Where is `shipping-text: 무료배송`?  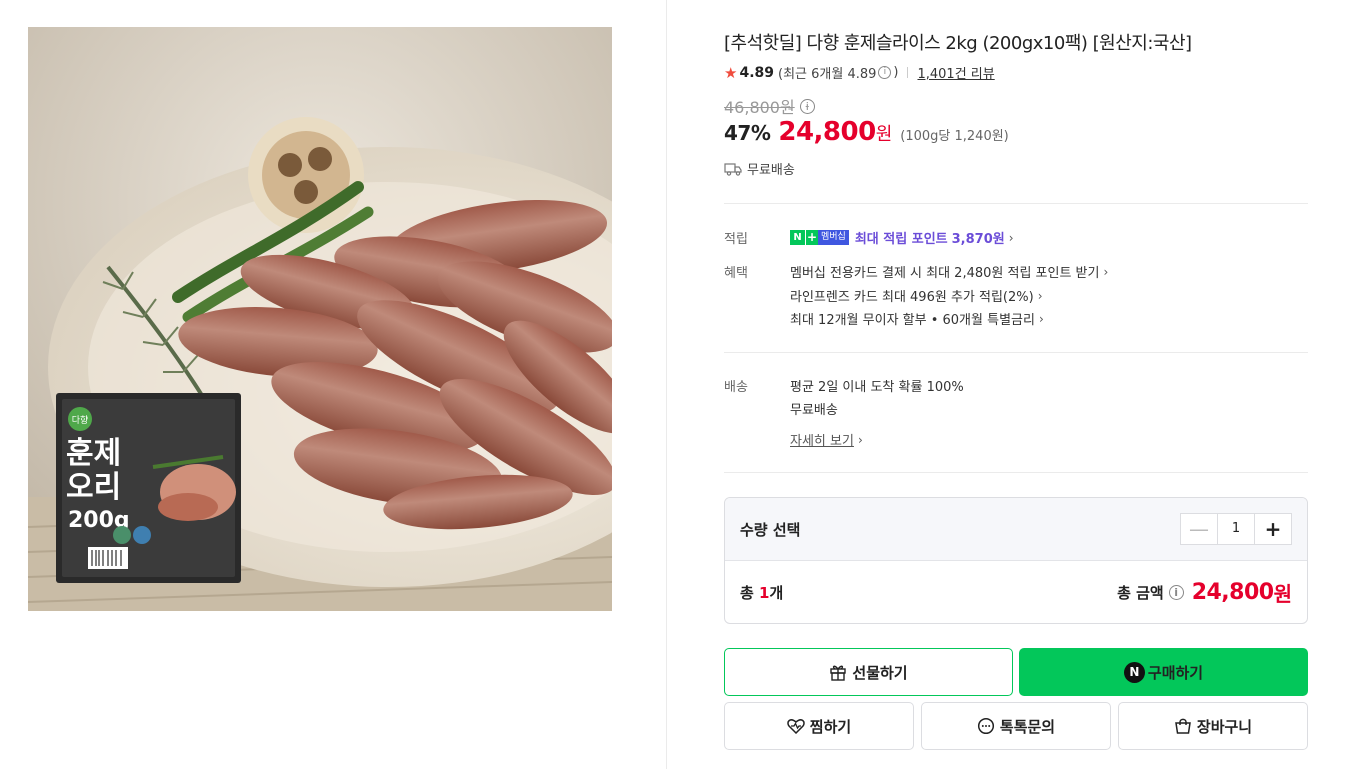
shipping-text: 무료배송 is located at coordinates (771, 170).